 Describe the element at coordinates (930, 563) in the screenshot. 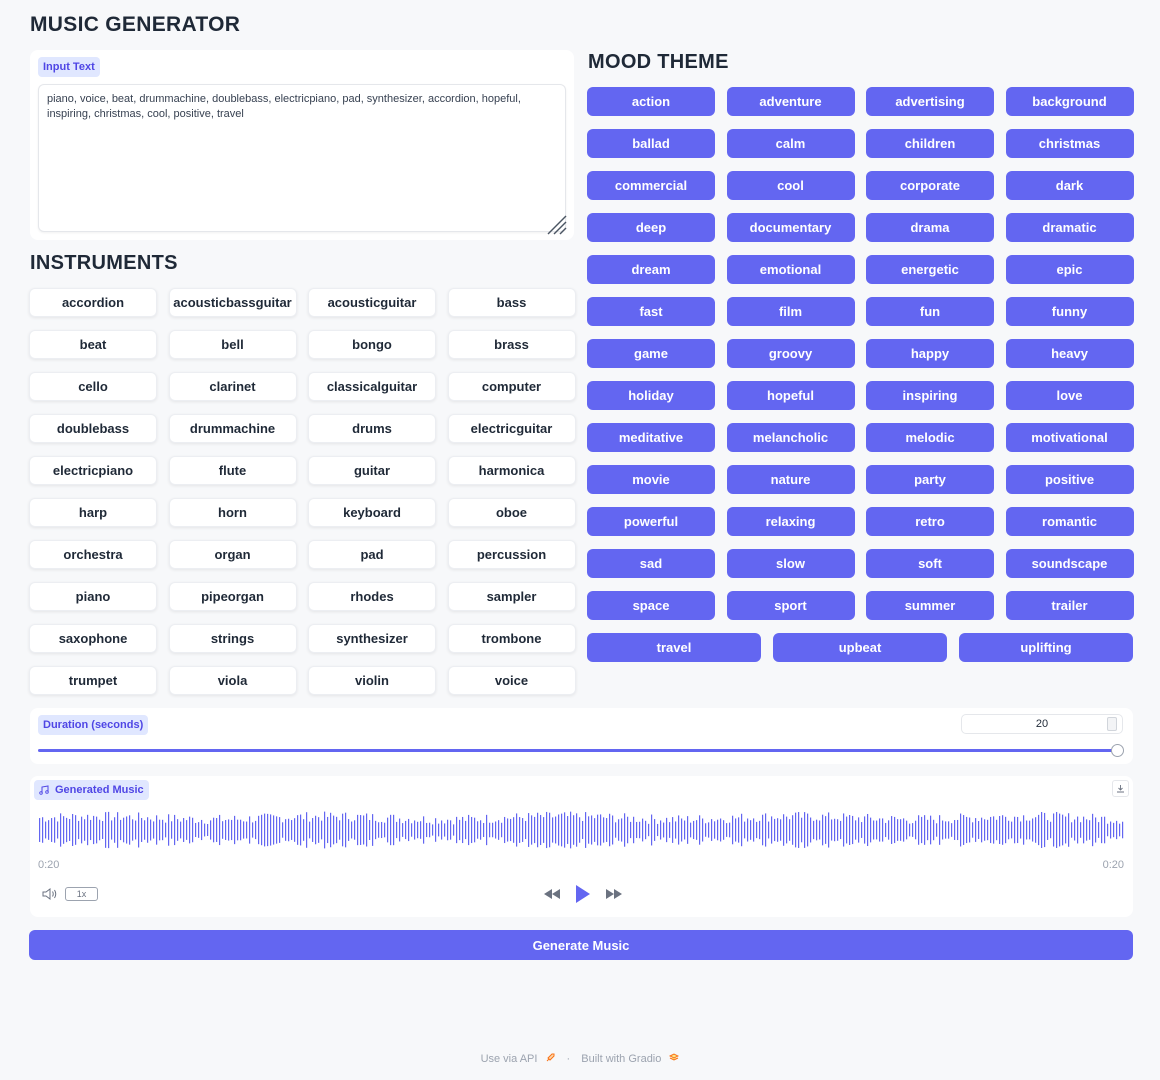

I see `mood-button: soft` at that location.